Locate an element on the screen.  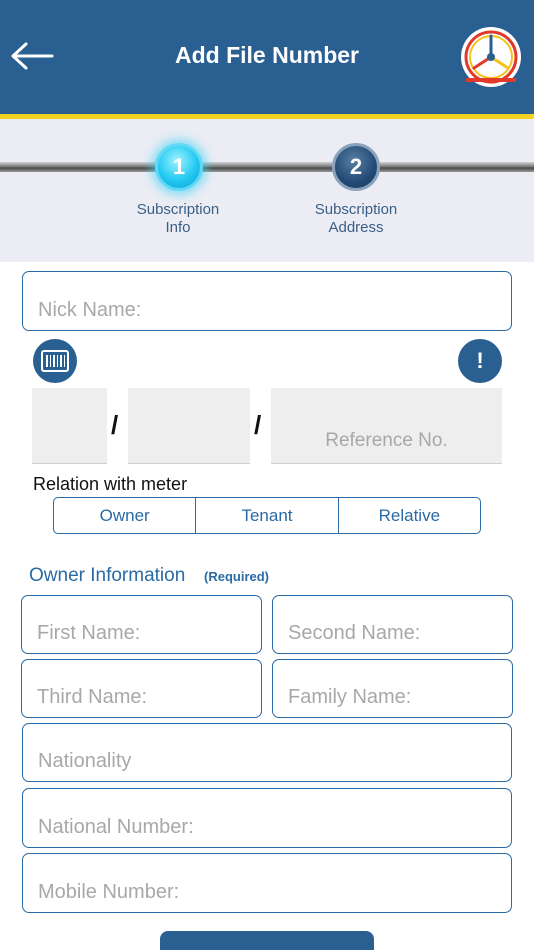
owner-info-required: (Required) is located at coordinates (236, 576).